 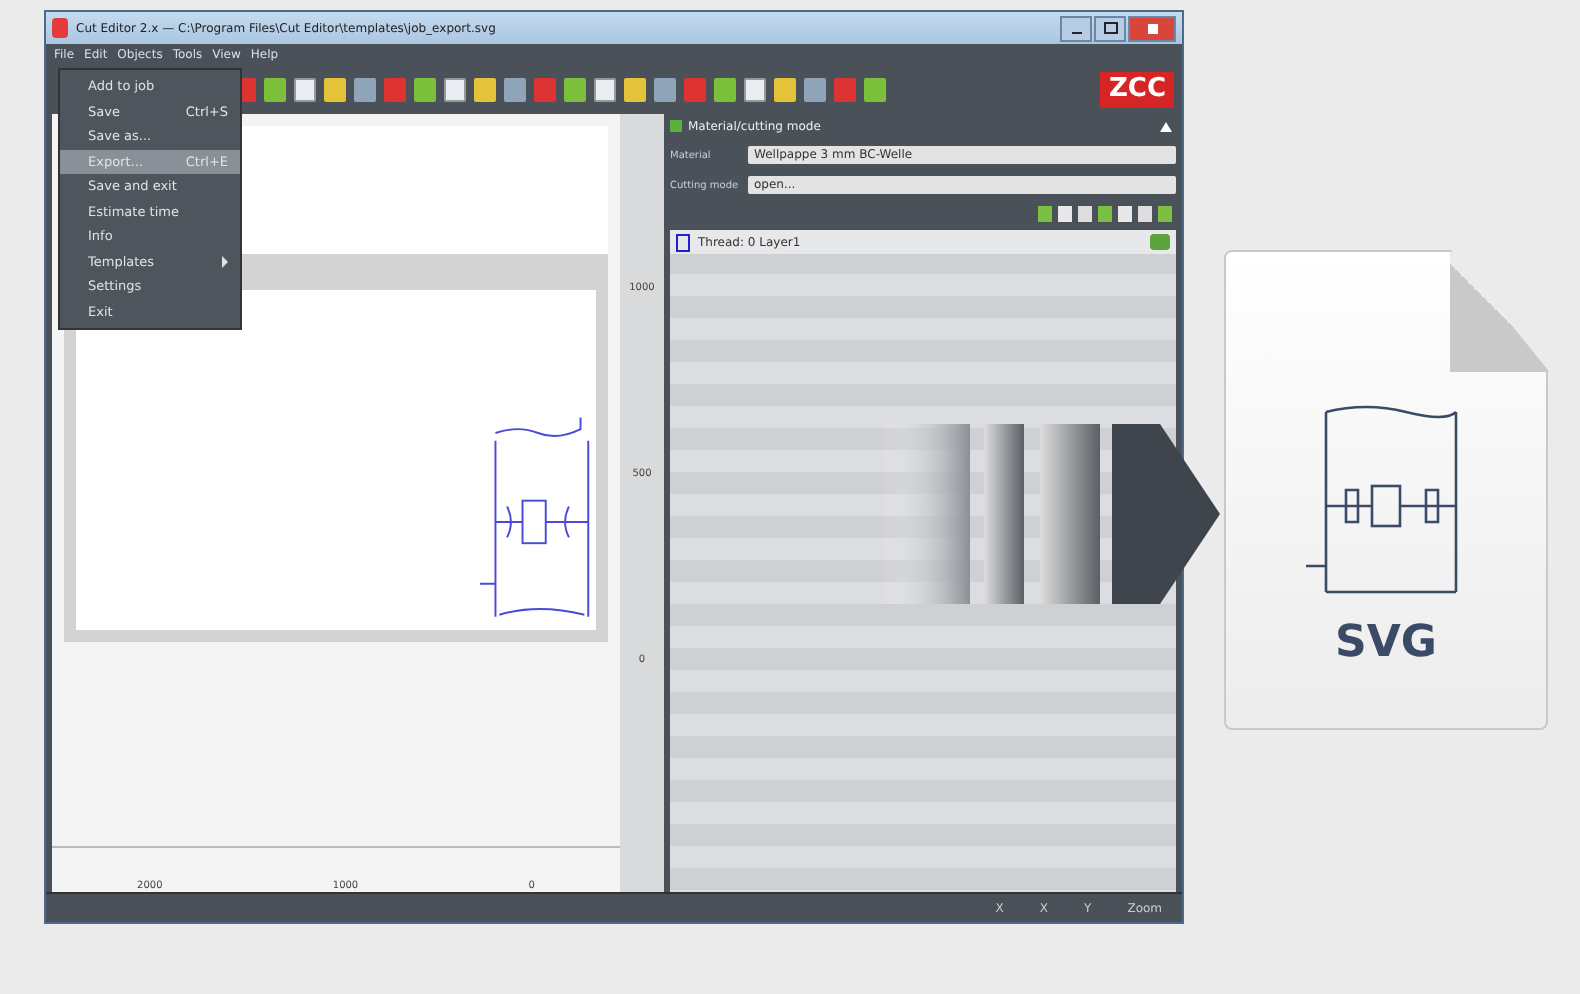 What do you see at coordinates (1166, 126) in the screenshot?
I see `collapse-icon` at bounding box center [1166, 126].